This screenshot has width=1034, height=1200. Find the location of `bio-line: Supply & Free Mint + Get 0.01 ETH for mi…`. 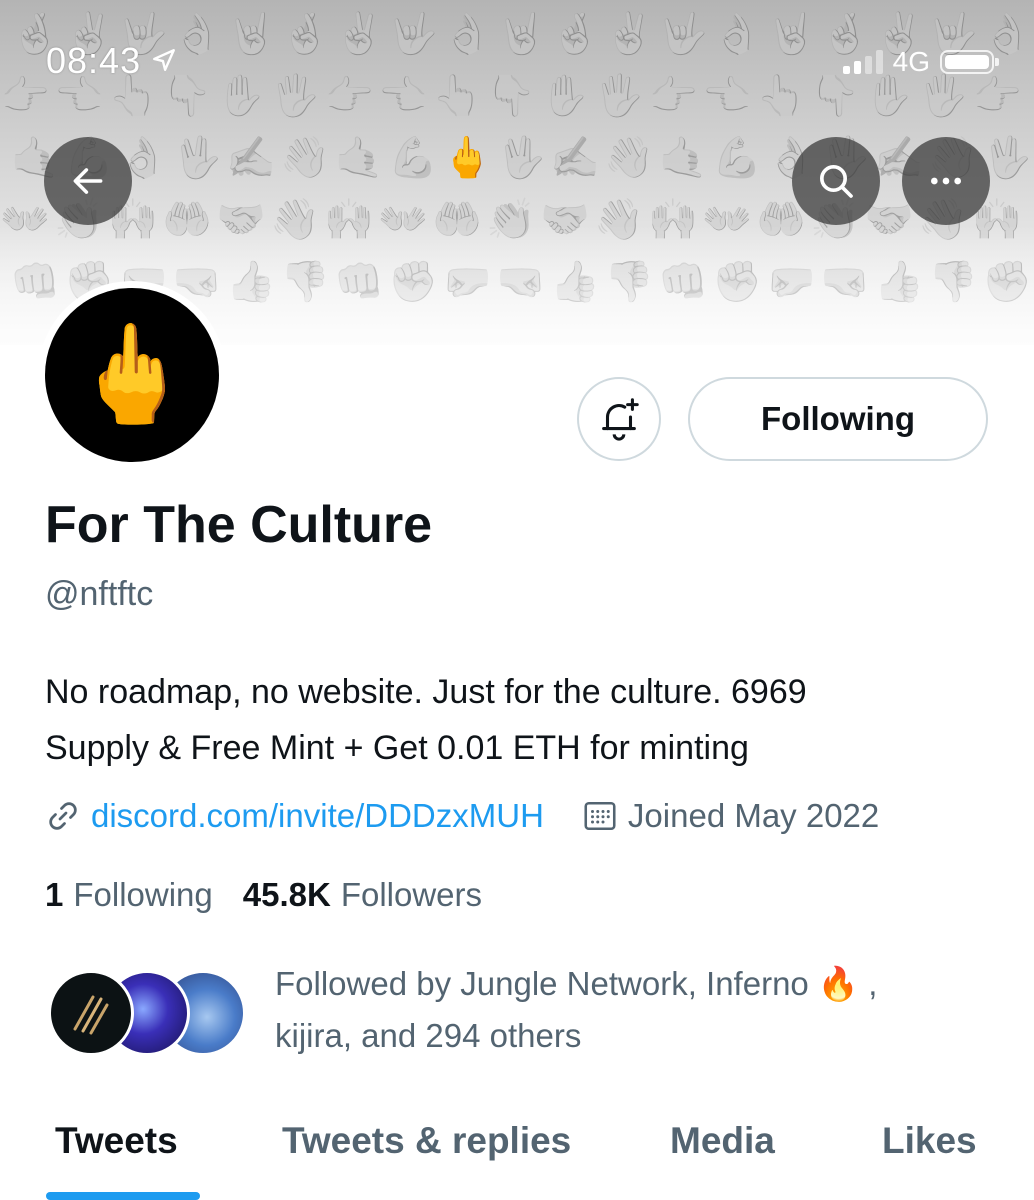

bio-line: Supply & Free Mint + Get 0.01 ETH for mi… is located at coordinates (397, 748).